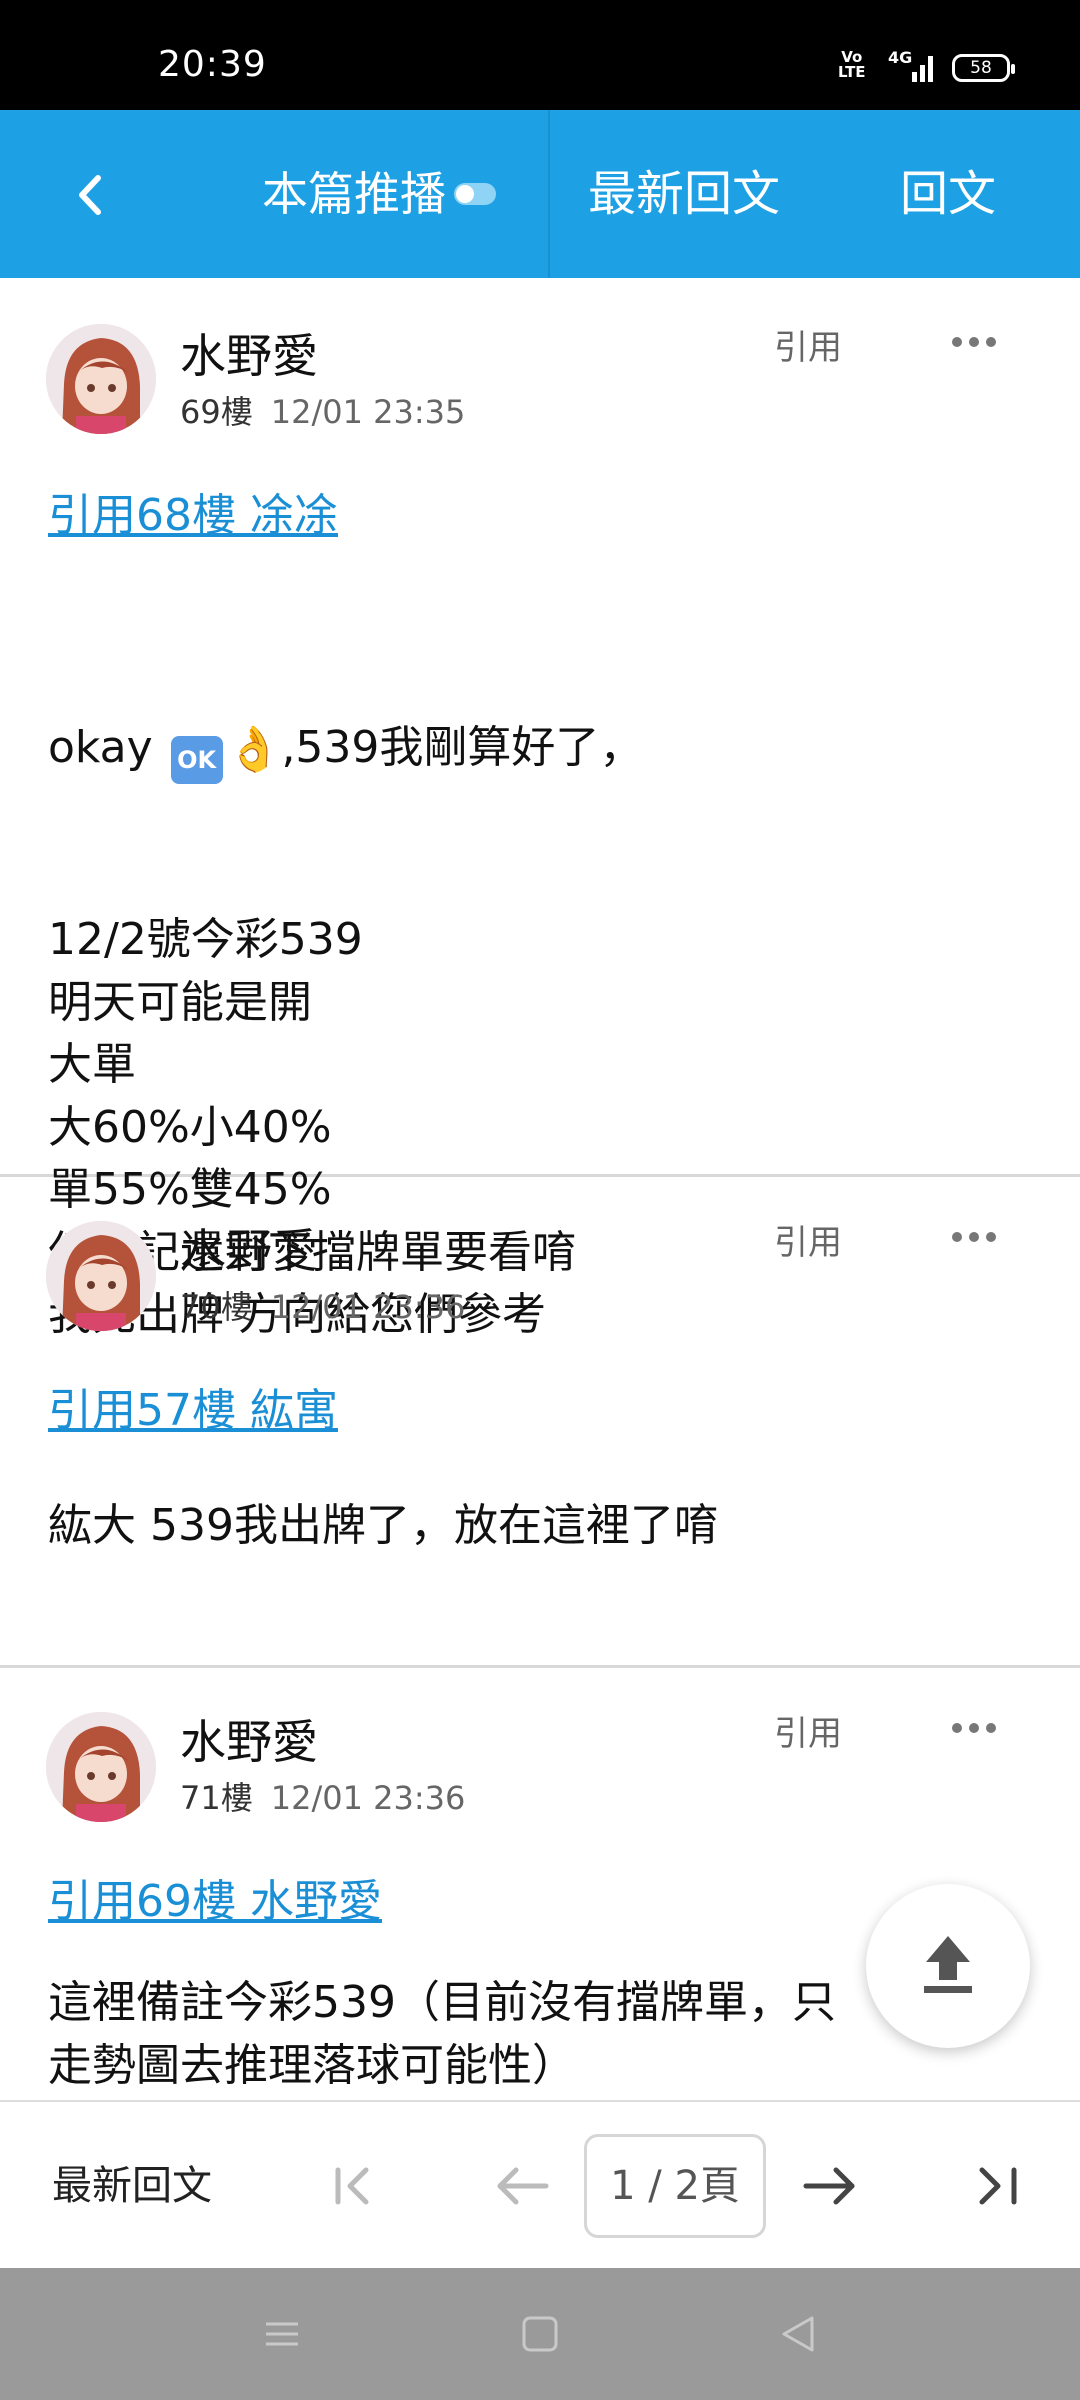  I want to click on quote-link: 引用69樓 水野愛, so click(215, 1902).